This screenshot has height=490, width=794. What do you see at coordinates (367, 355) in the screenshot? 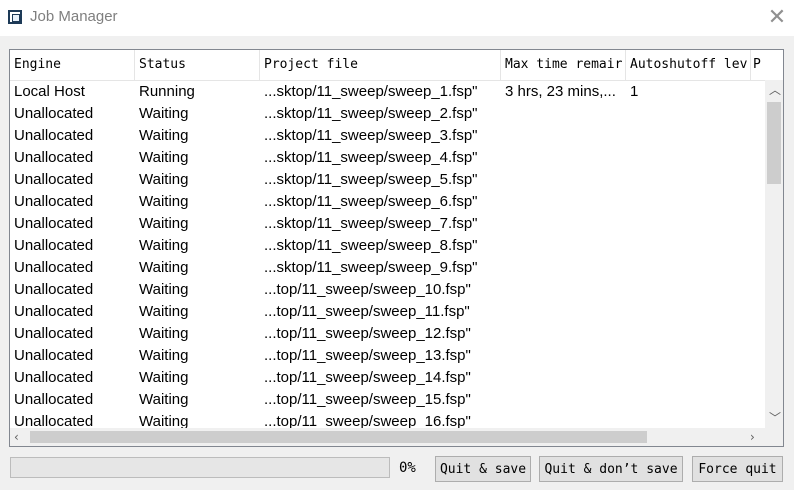
I see `project-file-cell: ...top/11_sweep/sweep_13.fsp"` at bounding box center [367, 355].